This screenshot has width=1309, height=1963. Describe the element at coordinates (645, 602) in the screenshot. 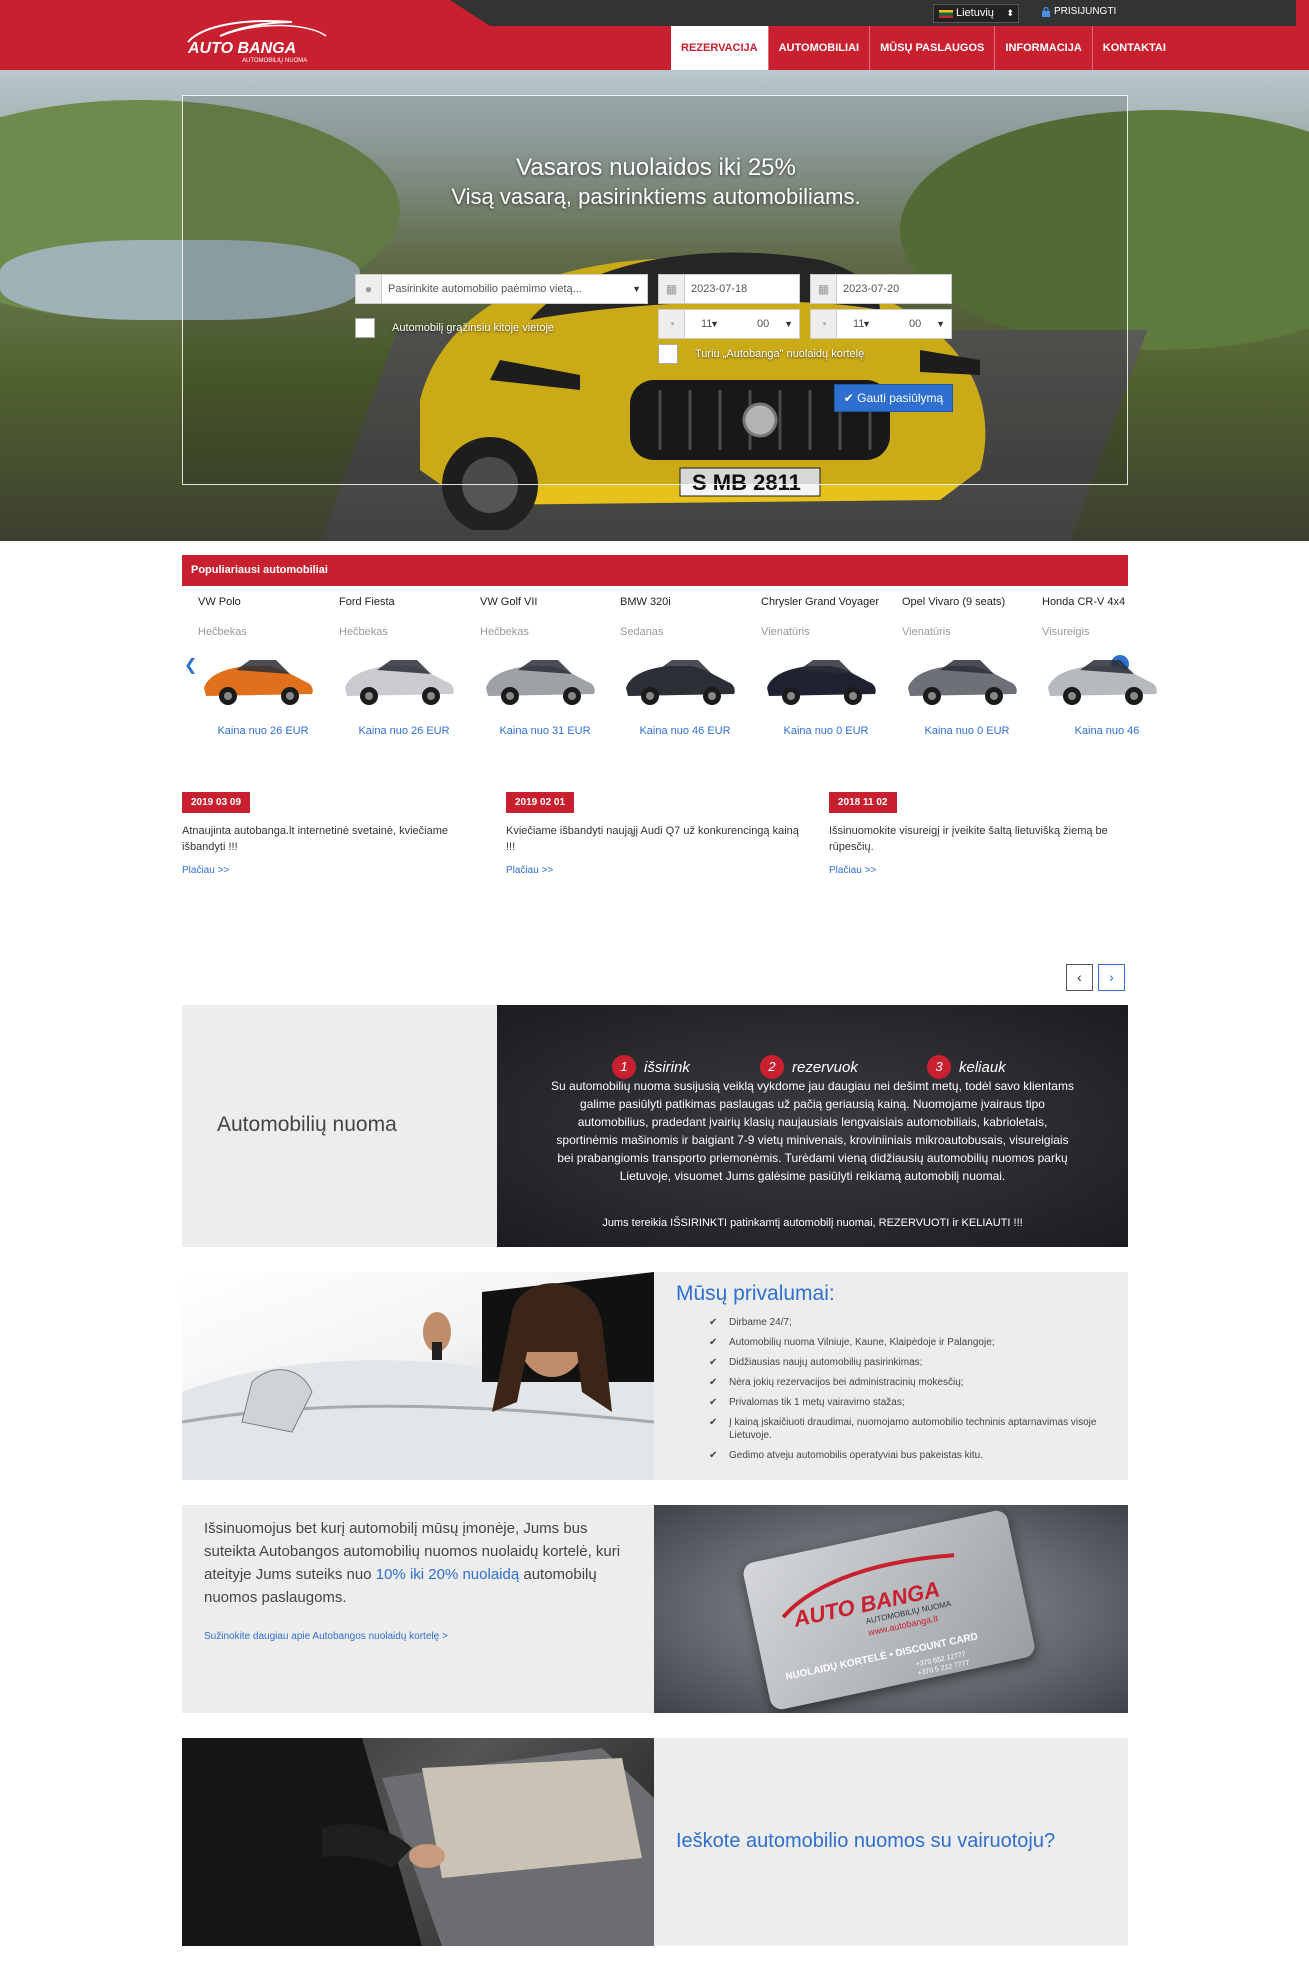

I see `car-name: BMW 320i` at that location.